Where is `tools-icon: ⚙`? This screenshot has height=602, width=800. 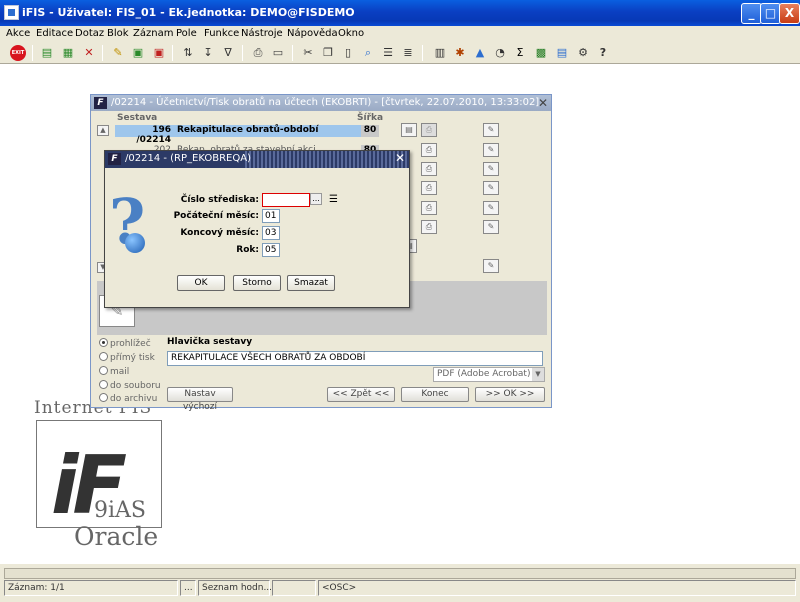 tools-icon: ⚙ is located at coordinates (583, 53).